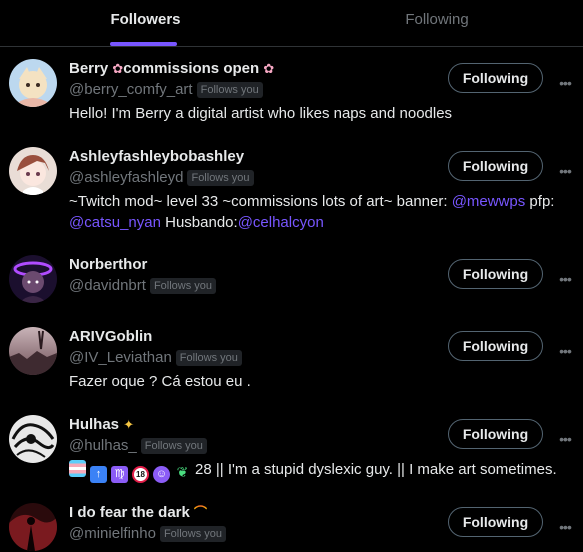 The height and width of the screenshot is (552, 583). I want to click on handle-line: @berry_comfy_art Follows you, so click(166, 90).